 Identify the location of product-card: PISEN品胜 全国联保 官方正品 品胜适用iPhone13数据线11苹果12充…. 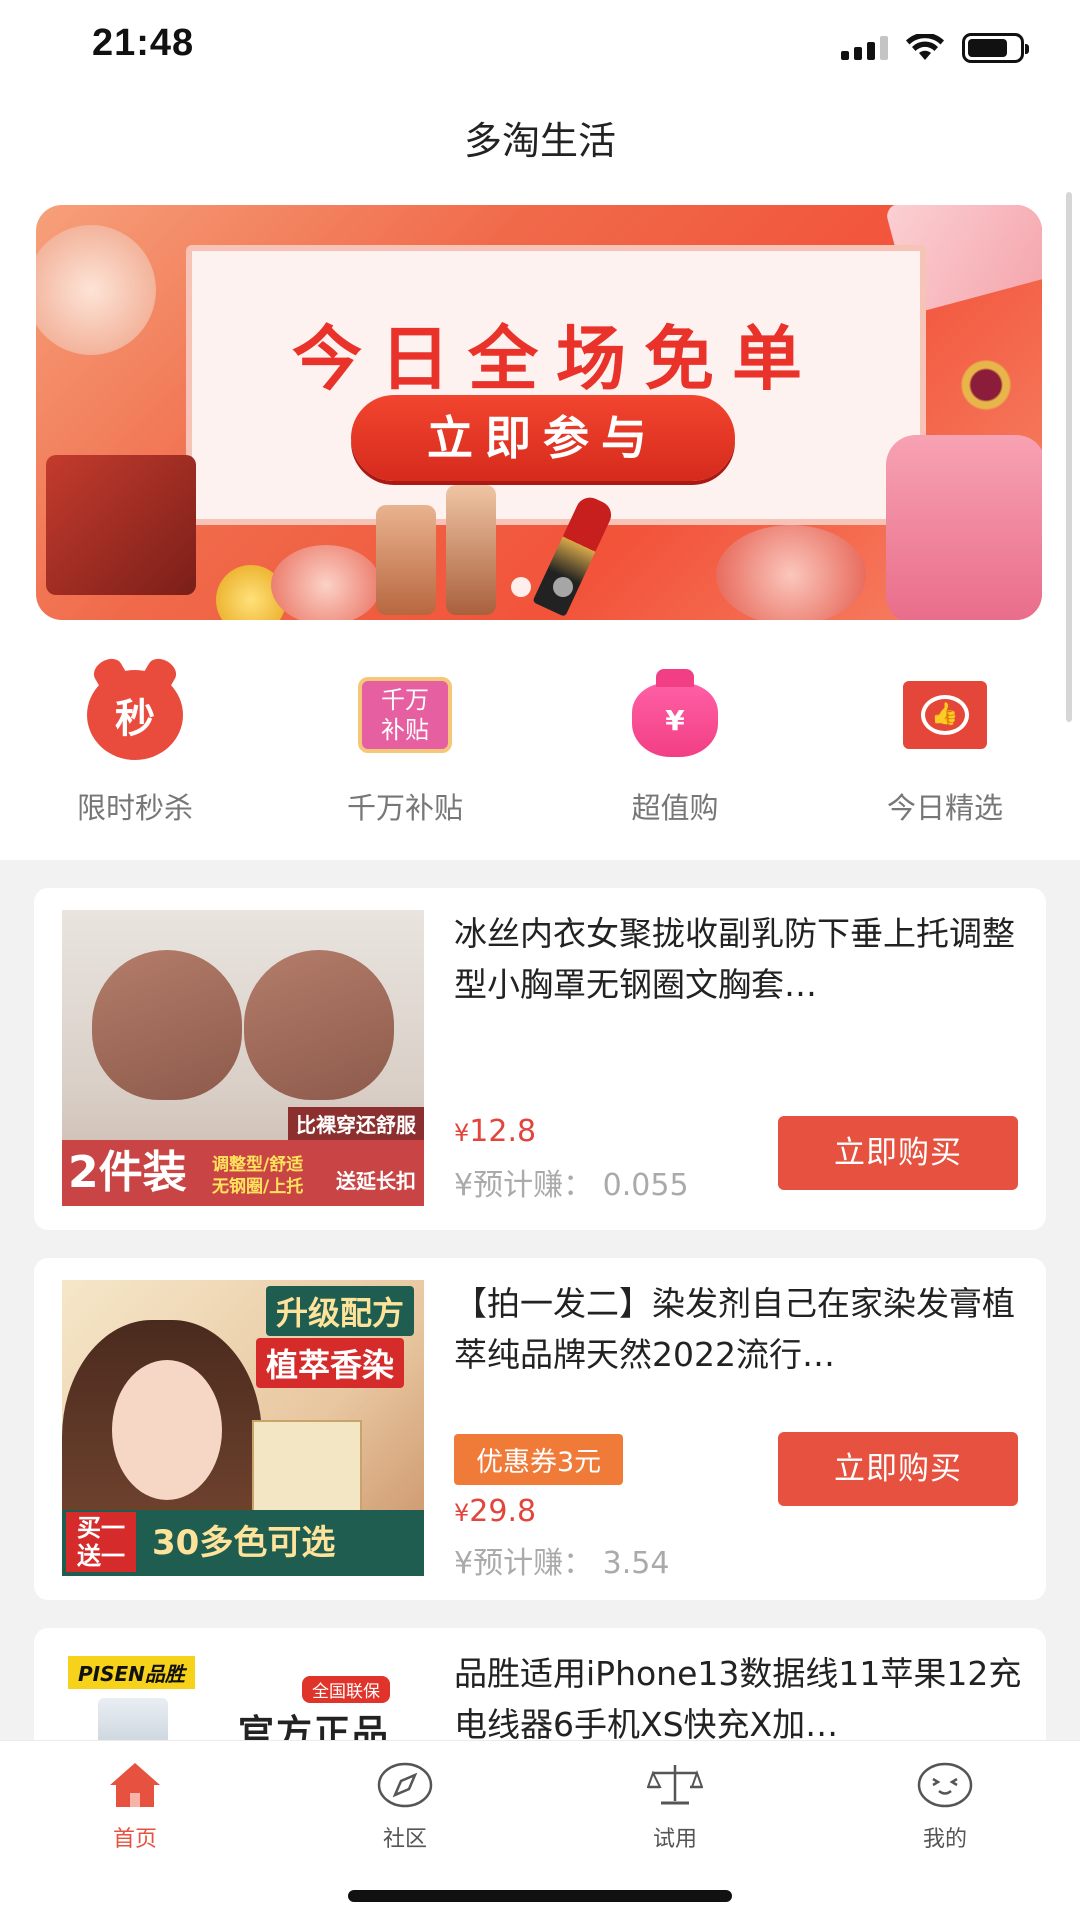
(540, 1688).